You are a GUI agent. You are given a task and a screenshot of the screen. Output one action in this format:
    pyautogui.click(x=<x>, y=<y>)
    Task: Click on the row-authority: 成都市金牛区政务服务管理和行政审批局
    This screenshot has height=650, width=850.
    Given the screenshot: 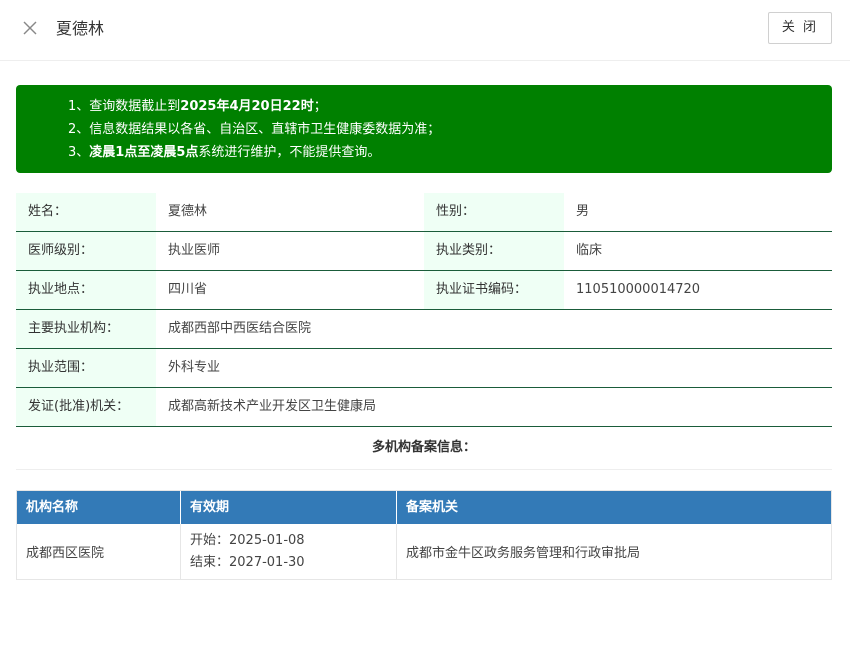 What is the action you would take?
    pyautogui.click(x=614, y=551)
    